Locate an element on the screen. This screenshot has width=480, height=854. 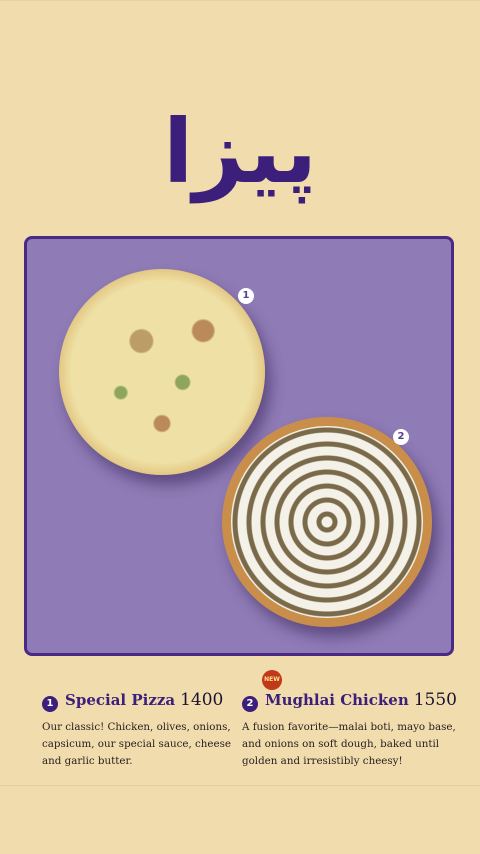
pizza-marker-1: 1 is located at coordinates (246, 296).